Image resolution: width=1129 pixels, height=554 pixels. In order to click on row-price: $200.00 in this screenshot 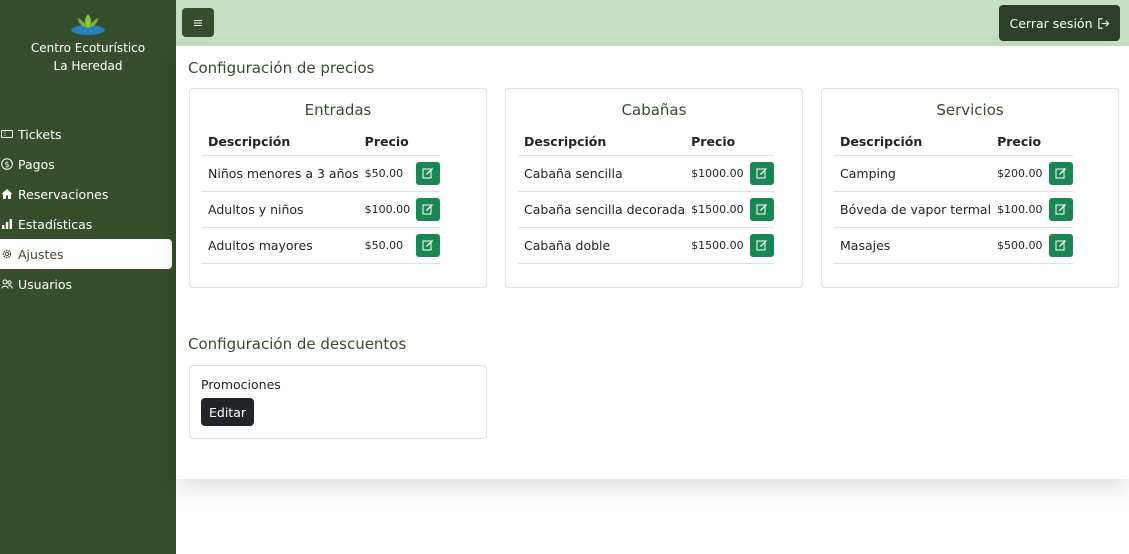, I will do `click(1017, 173)`.